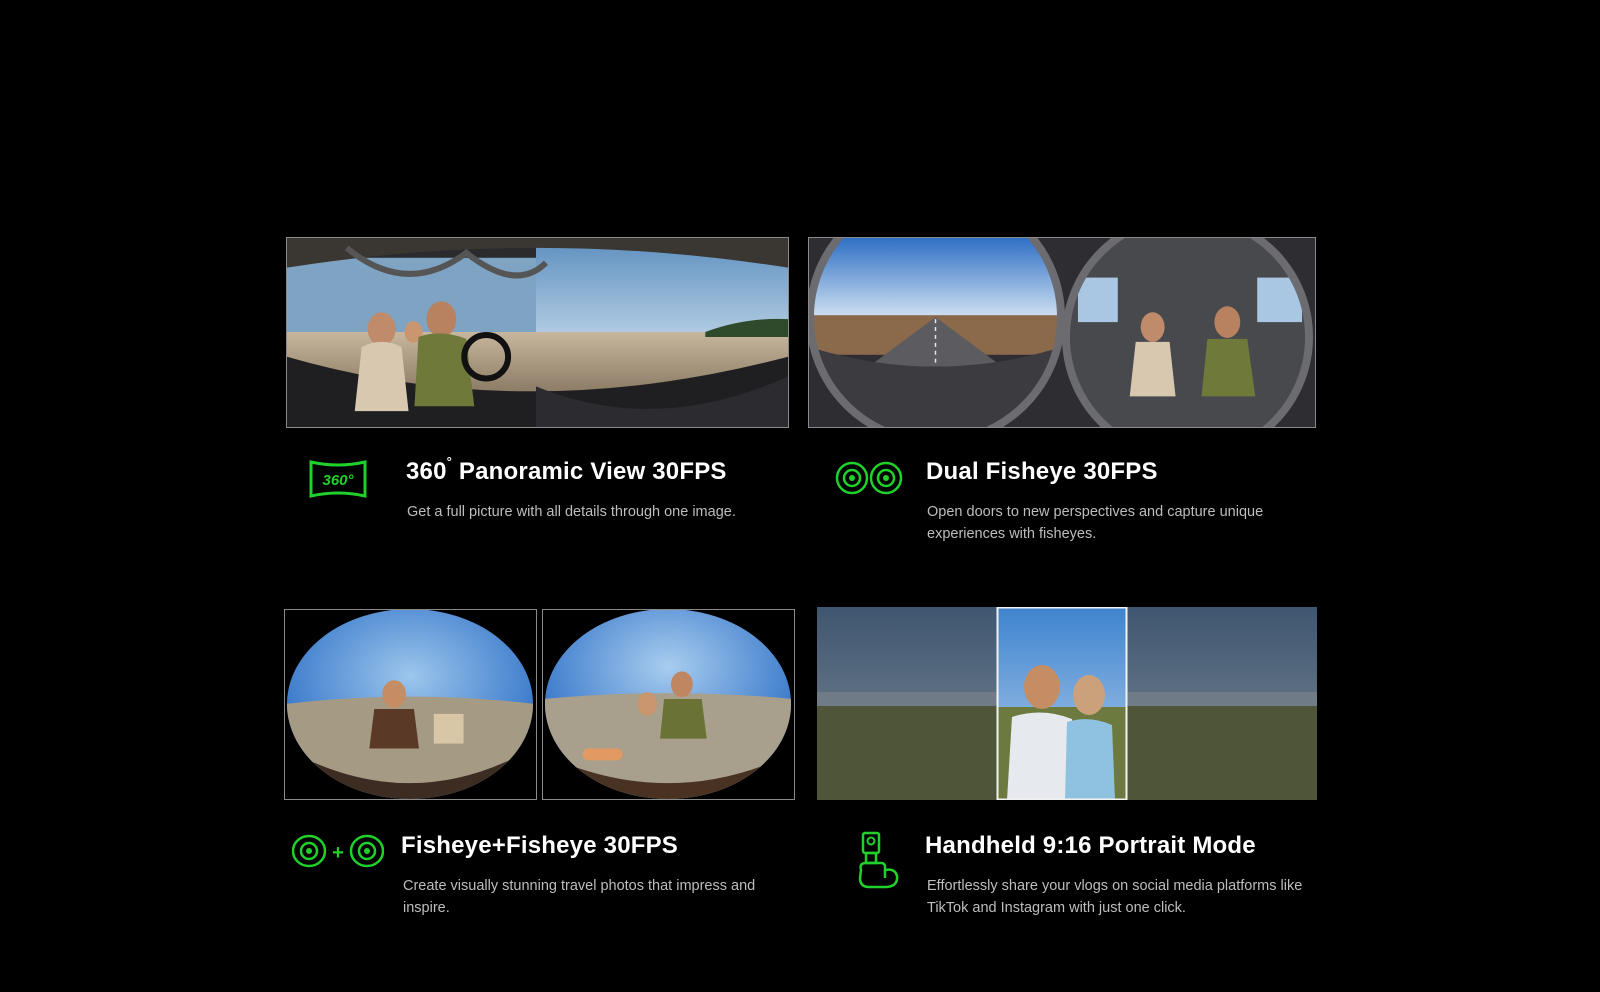  What do you see at coordinates (540, 845) in the screenshot?
I see `fisheye-plus-title: Fisheye+Fisheye 30FPS` at bounding box center [540, 845].